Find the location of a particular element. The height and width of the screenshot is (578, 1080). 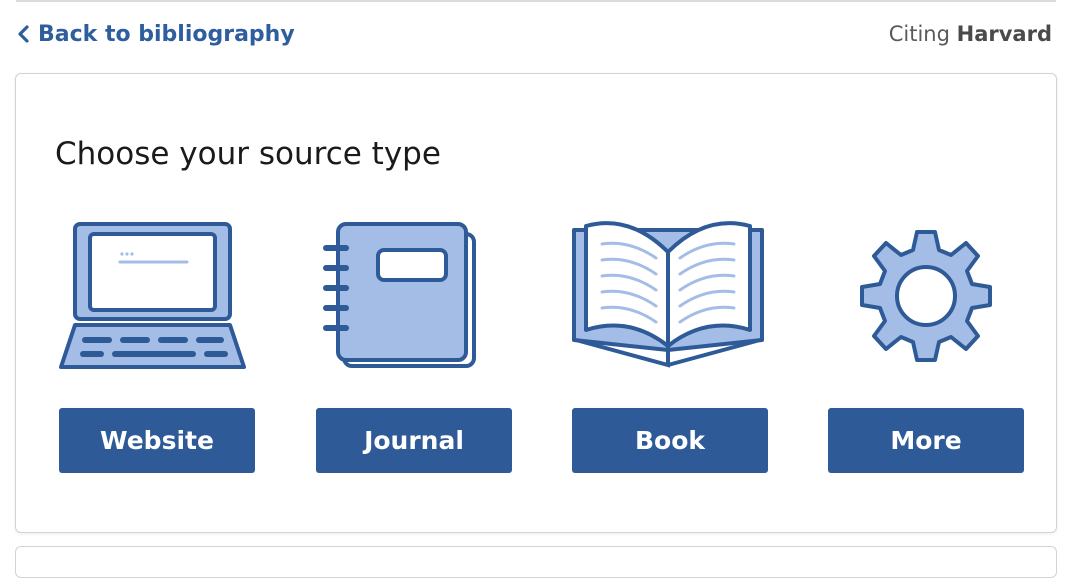

card-title: Choose your source type is located at coordinates (248, 154).